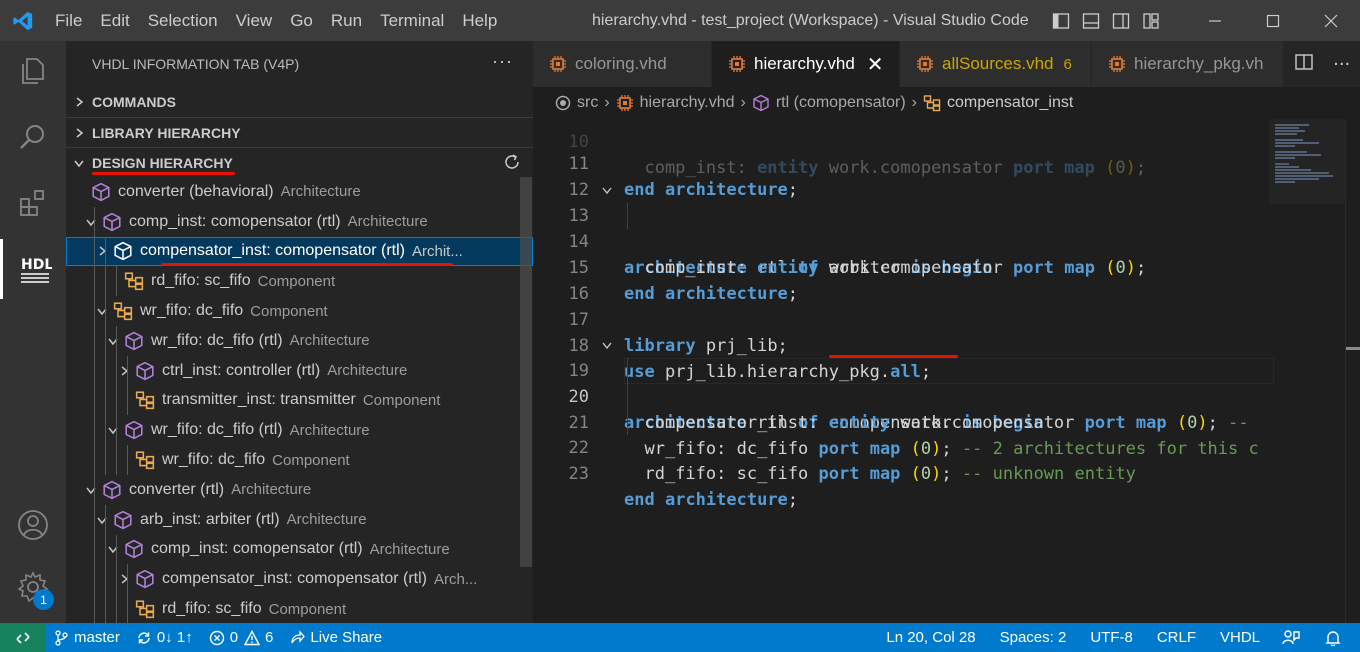 This screenshot has height=652, width=1360. Describe the element at coordinates (1307, 161) in the screenshot. I see `minimap` at that location.